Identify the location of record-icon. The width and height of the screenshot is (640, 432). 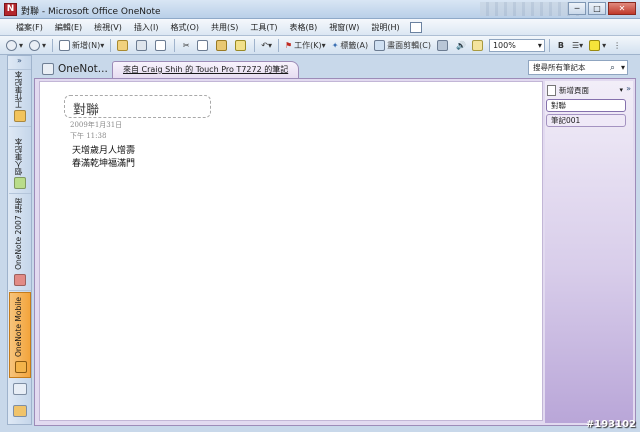
(443, 45).